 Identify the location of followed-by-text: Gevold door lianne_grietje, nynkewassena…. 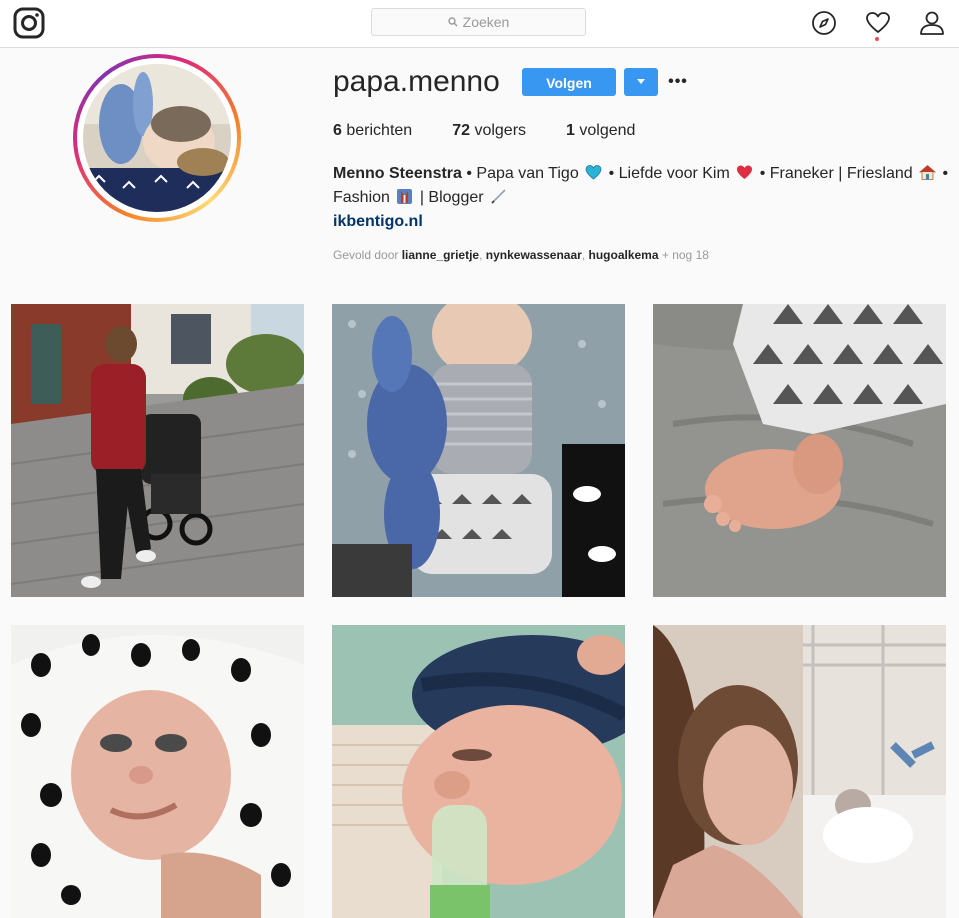
(521, 255).